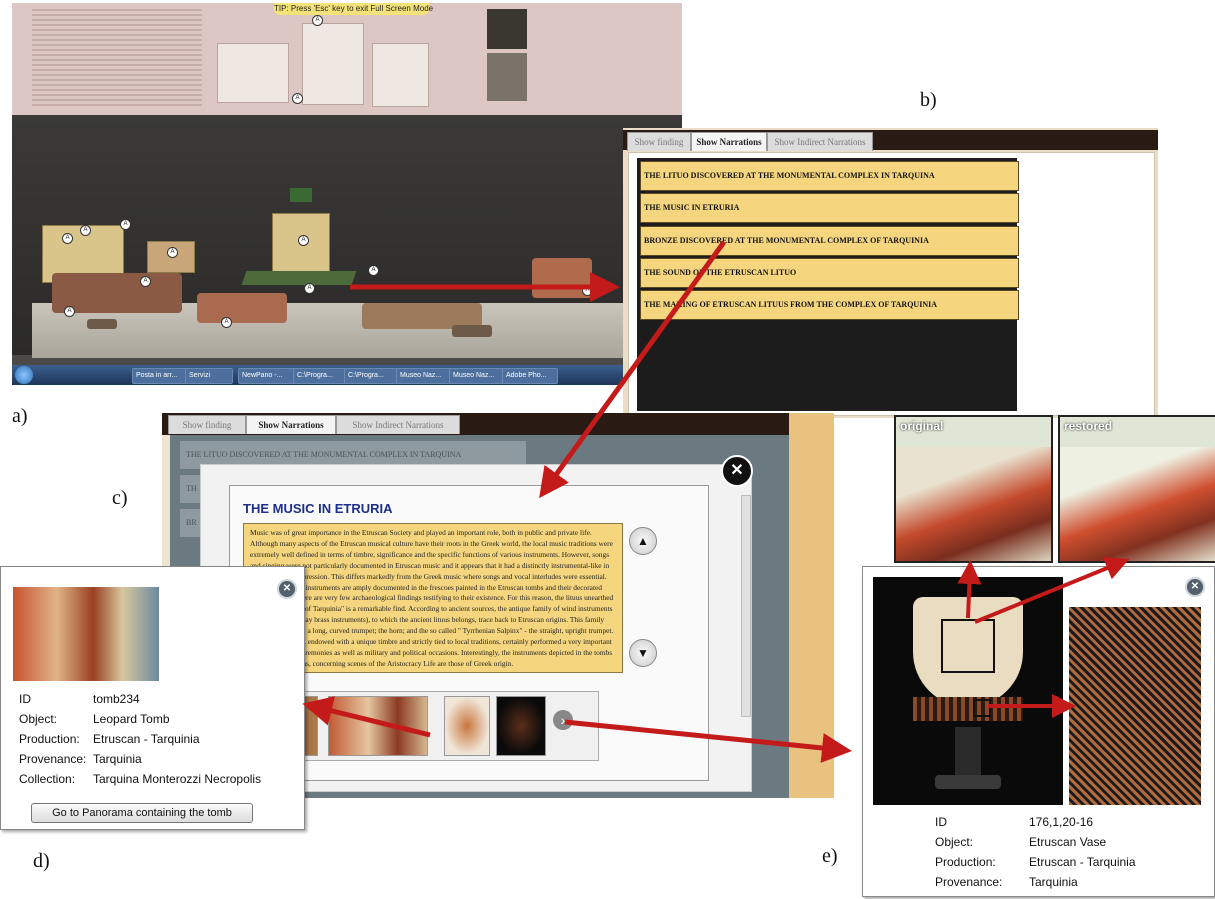 This screenshot has width=1215, height=899. What do you see at coordinates (563, 720) in the screenshot?
I see `next-thumbnail-button: ›` at bounding box center [563, 720].